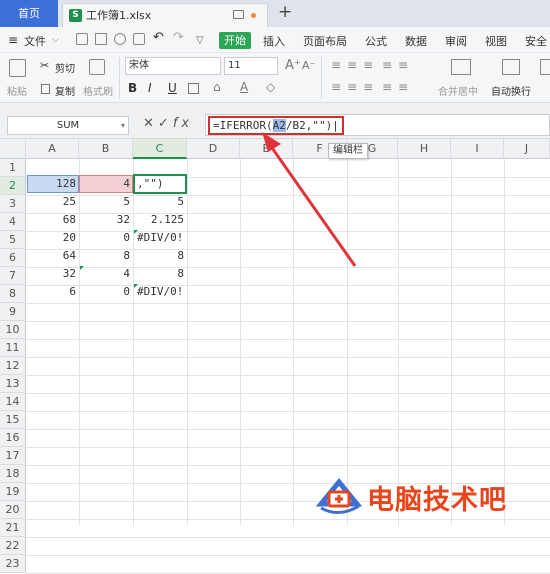  What do you see at coordinates (437, 500) in the screenshot?
I see `watermark-text: 电脑技术吧` at bounding box center [437, 500].